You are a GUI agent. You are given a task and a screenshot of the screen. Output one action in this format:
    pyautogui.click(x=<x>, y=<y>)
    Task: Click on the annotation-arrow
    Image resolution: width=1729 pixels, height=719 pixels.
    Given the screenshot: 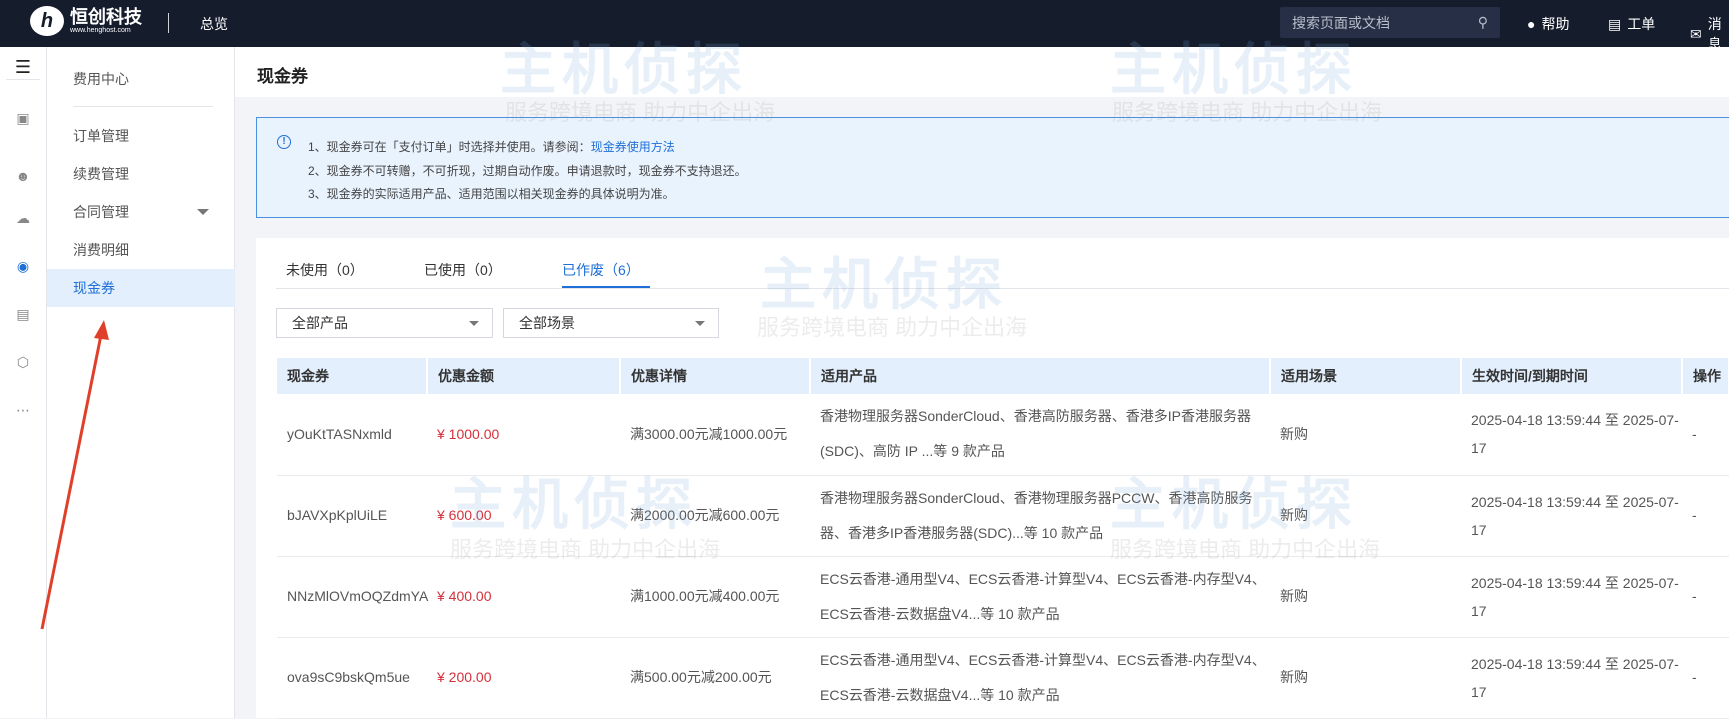 What is the action you would take?
    pyautogui.click(x=74, y=475)
    